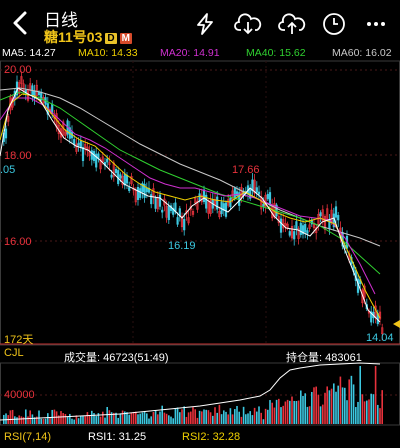  What do you see at coordinates (117, 437) in the screenshot?
I see `rsi1-value: RSI1: 31.25` at bounding box center [117, 437].